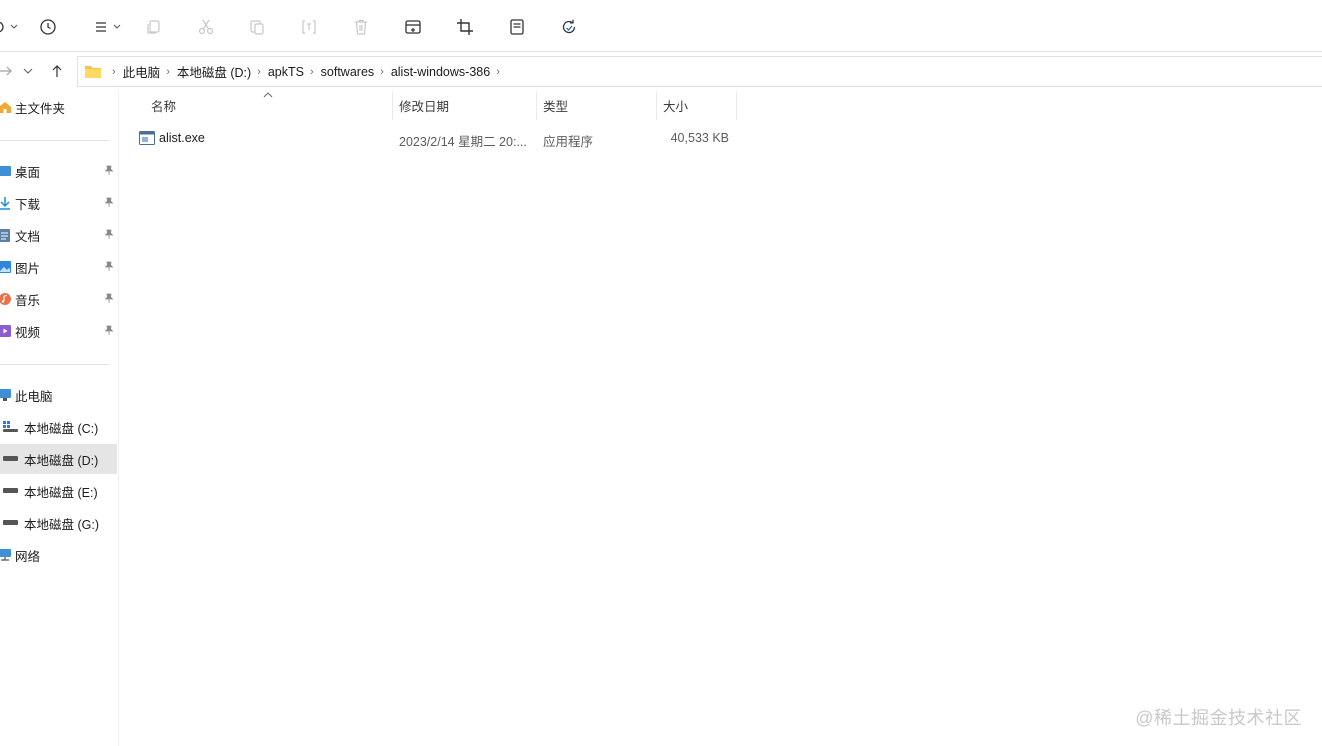  What do you see at coordinates (48, 27) in the screenshot?
I see `history-icon` at bounding box center [48, 27].